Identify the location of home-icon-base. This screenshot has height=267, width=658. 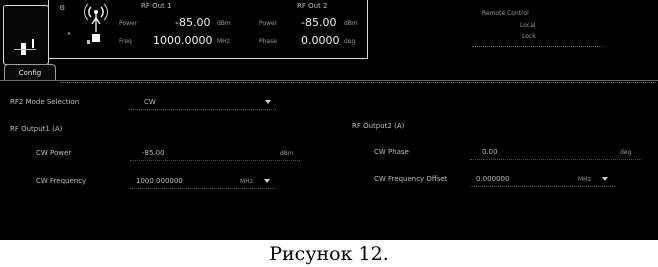
(25, 49).